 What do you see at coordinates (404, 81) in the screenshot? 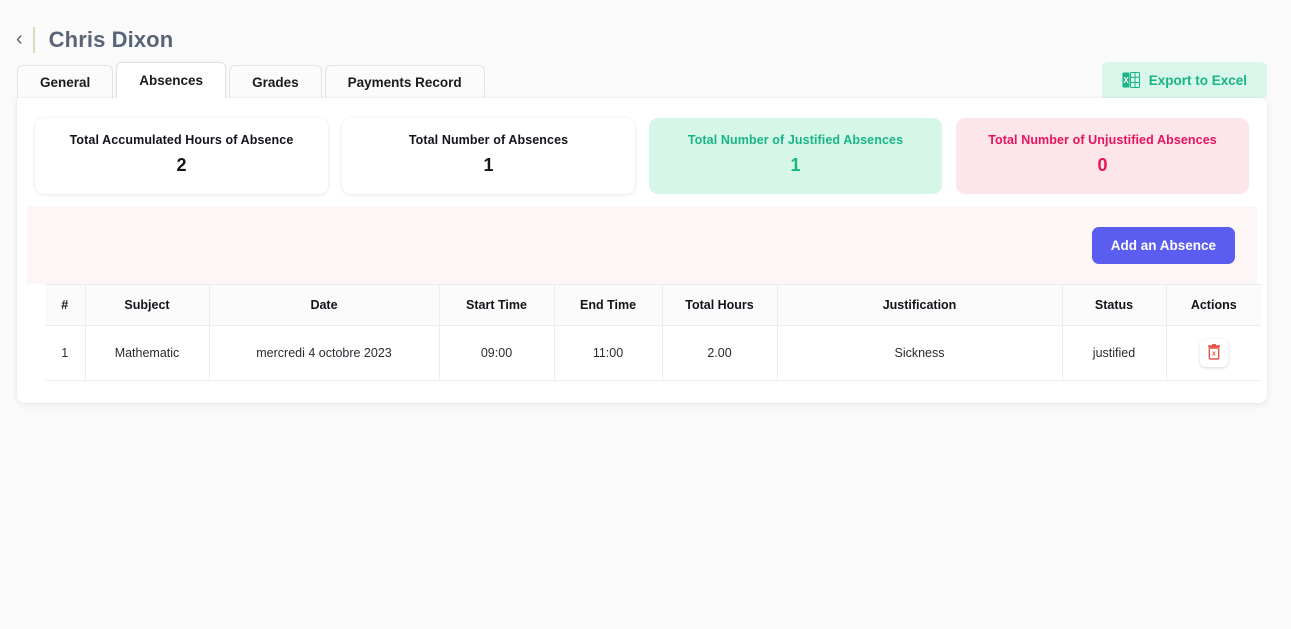
I see `tab-payments-record: Payments Record` at bounding box center [404, 81].